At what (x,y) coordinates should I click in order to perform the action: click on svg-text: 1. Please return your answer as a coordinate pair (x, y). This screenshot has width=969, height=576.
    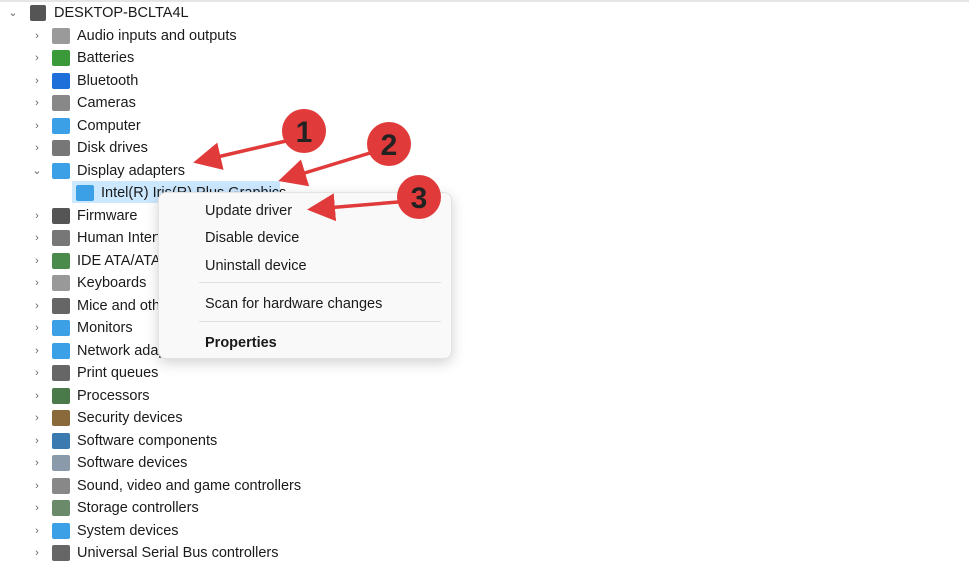
    Looking at the image, I should click on (304, 132).